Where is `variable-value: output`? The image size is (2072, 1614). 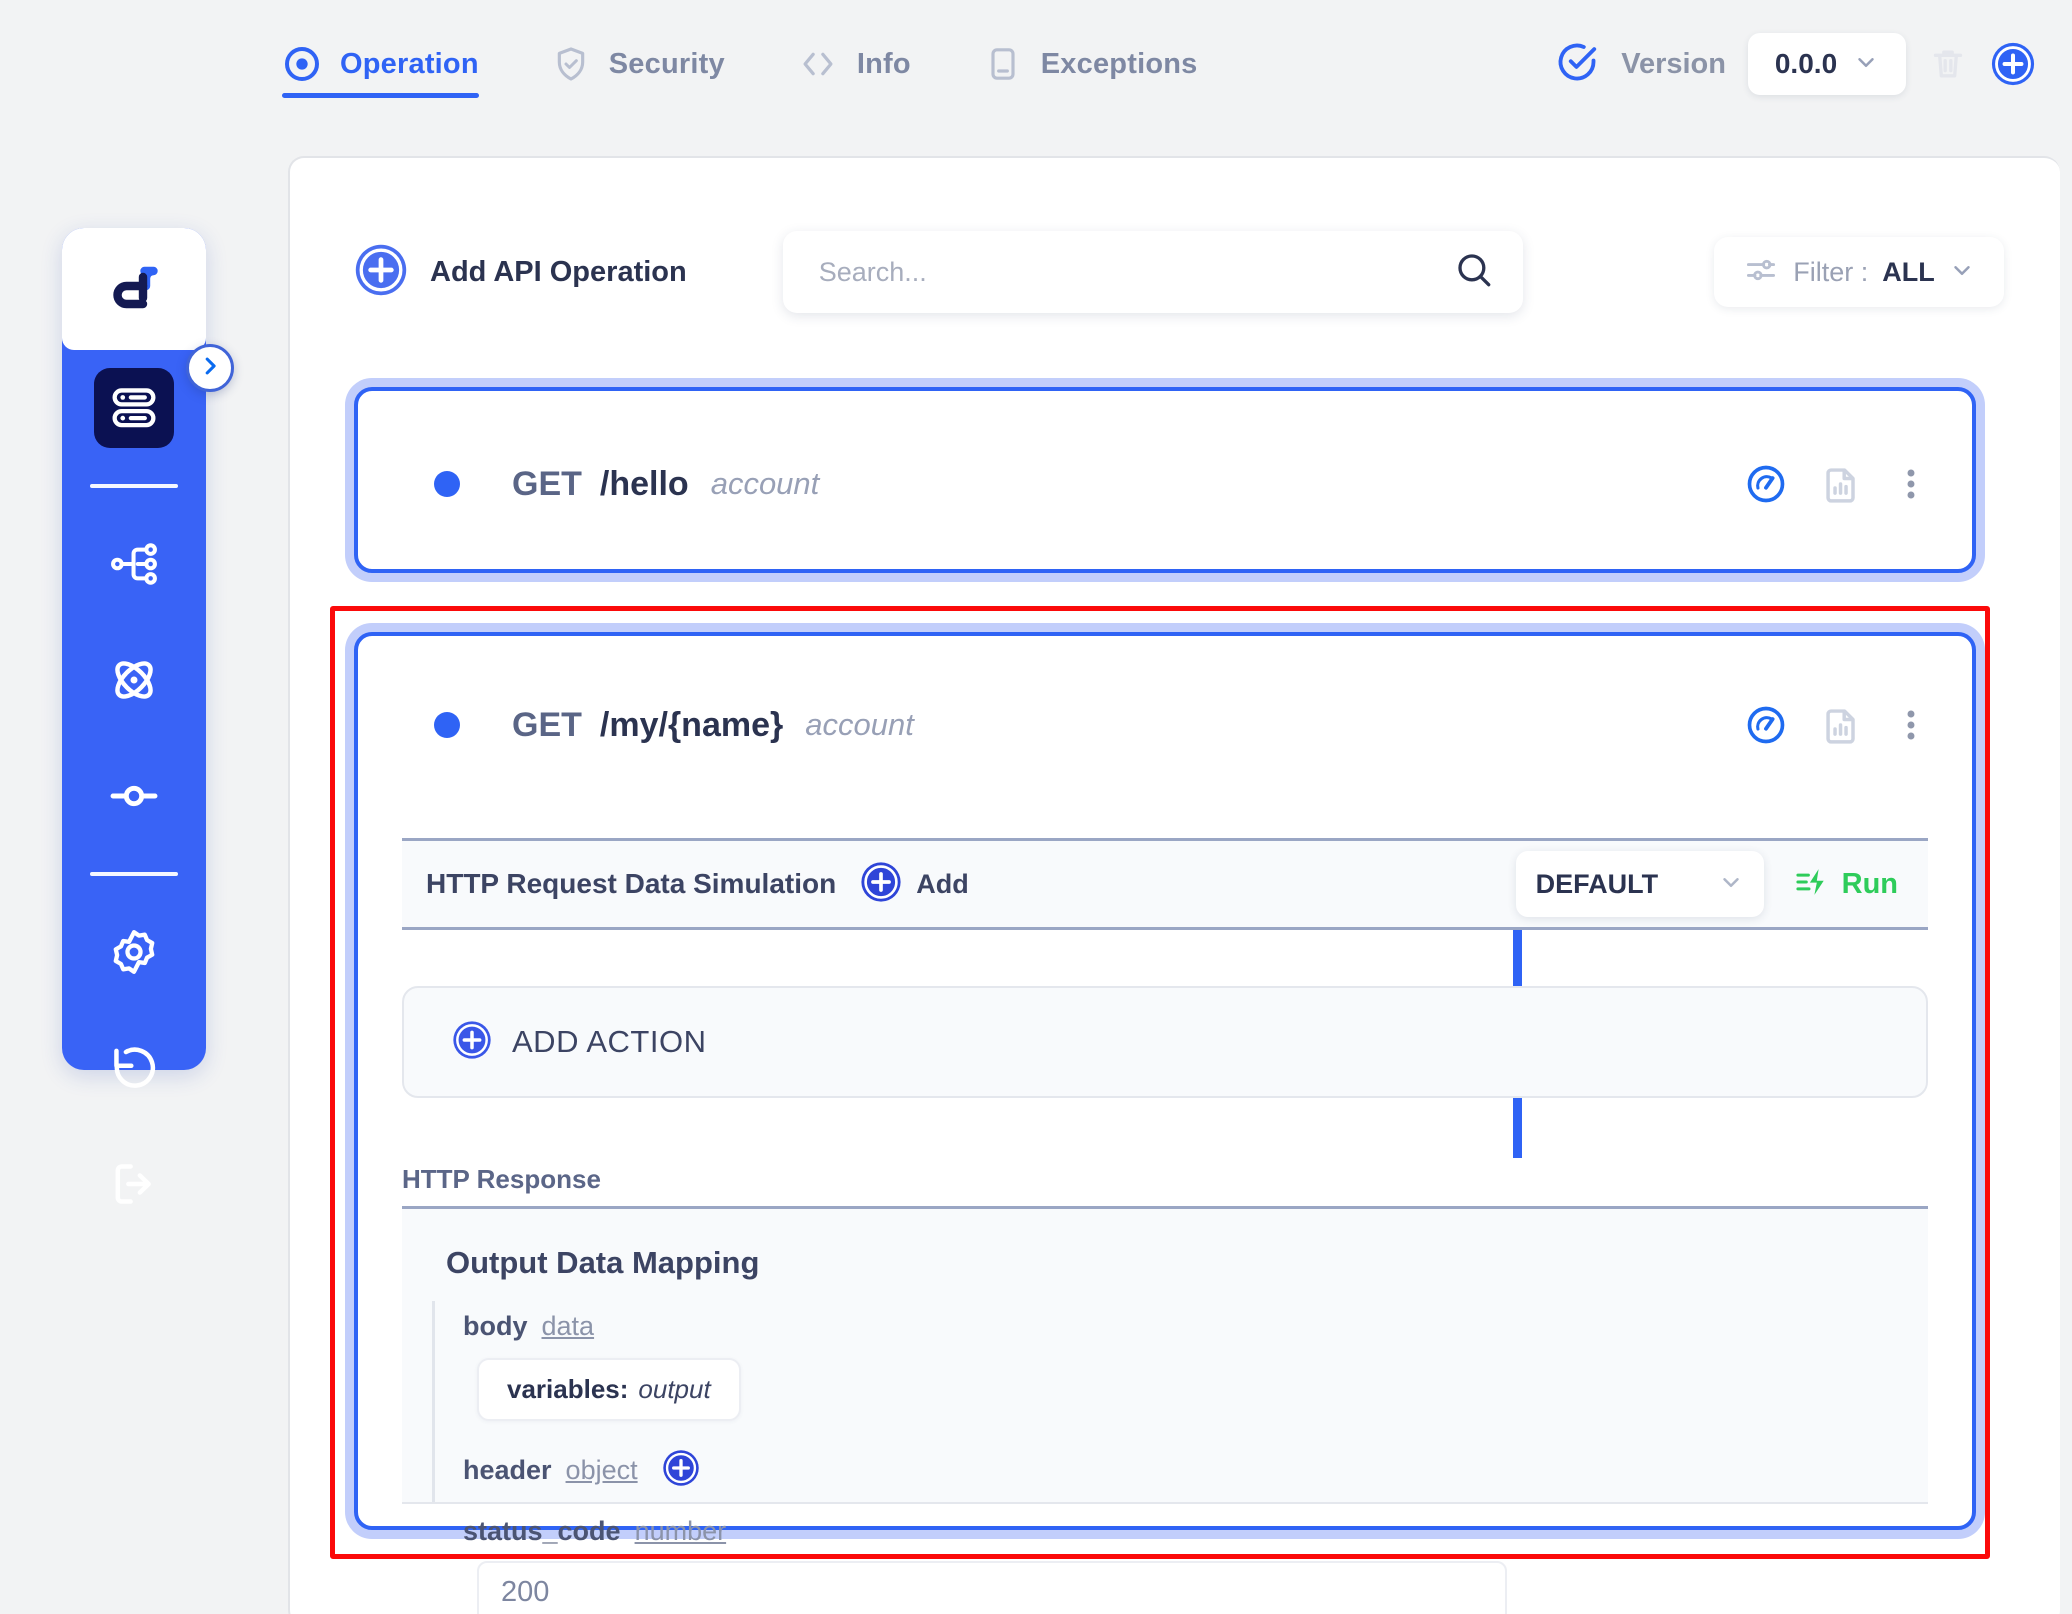 variable-value: output is located at coordinates (674, 1389).